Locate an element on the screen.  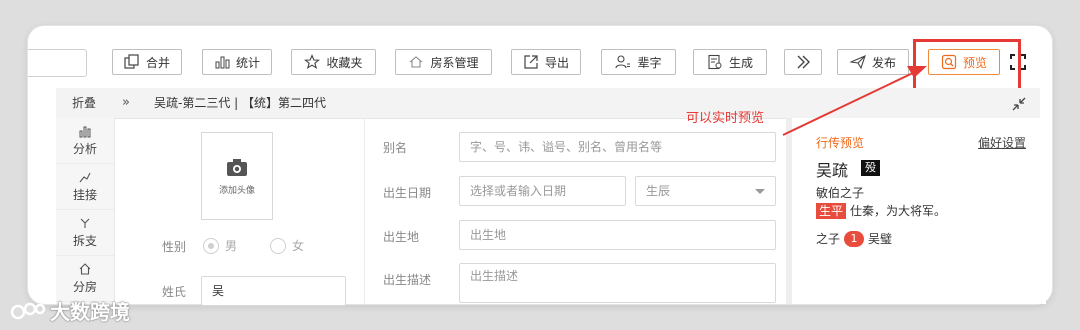
send-icon is located at coordinates (857, 62).